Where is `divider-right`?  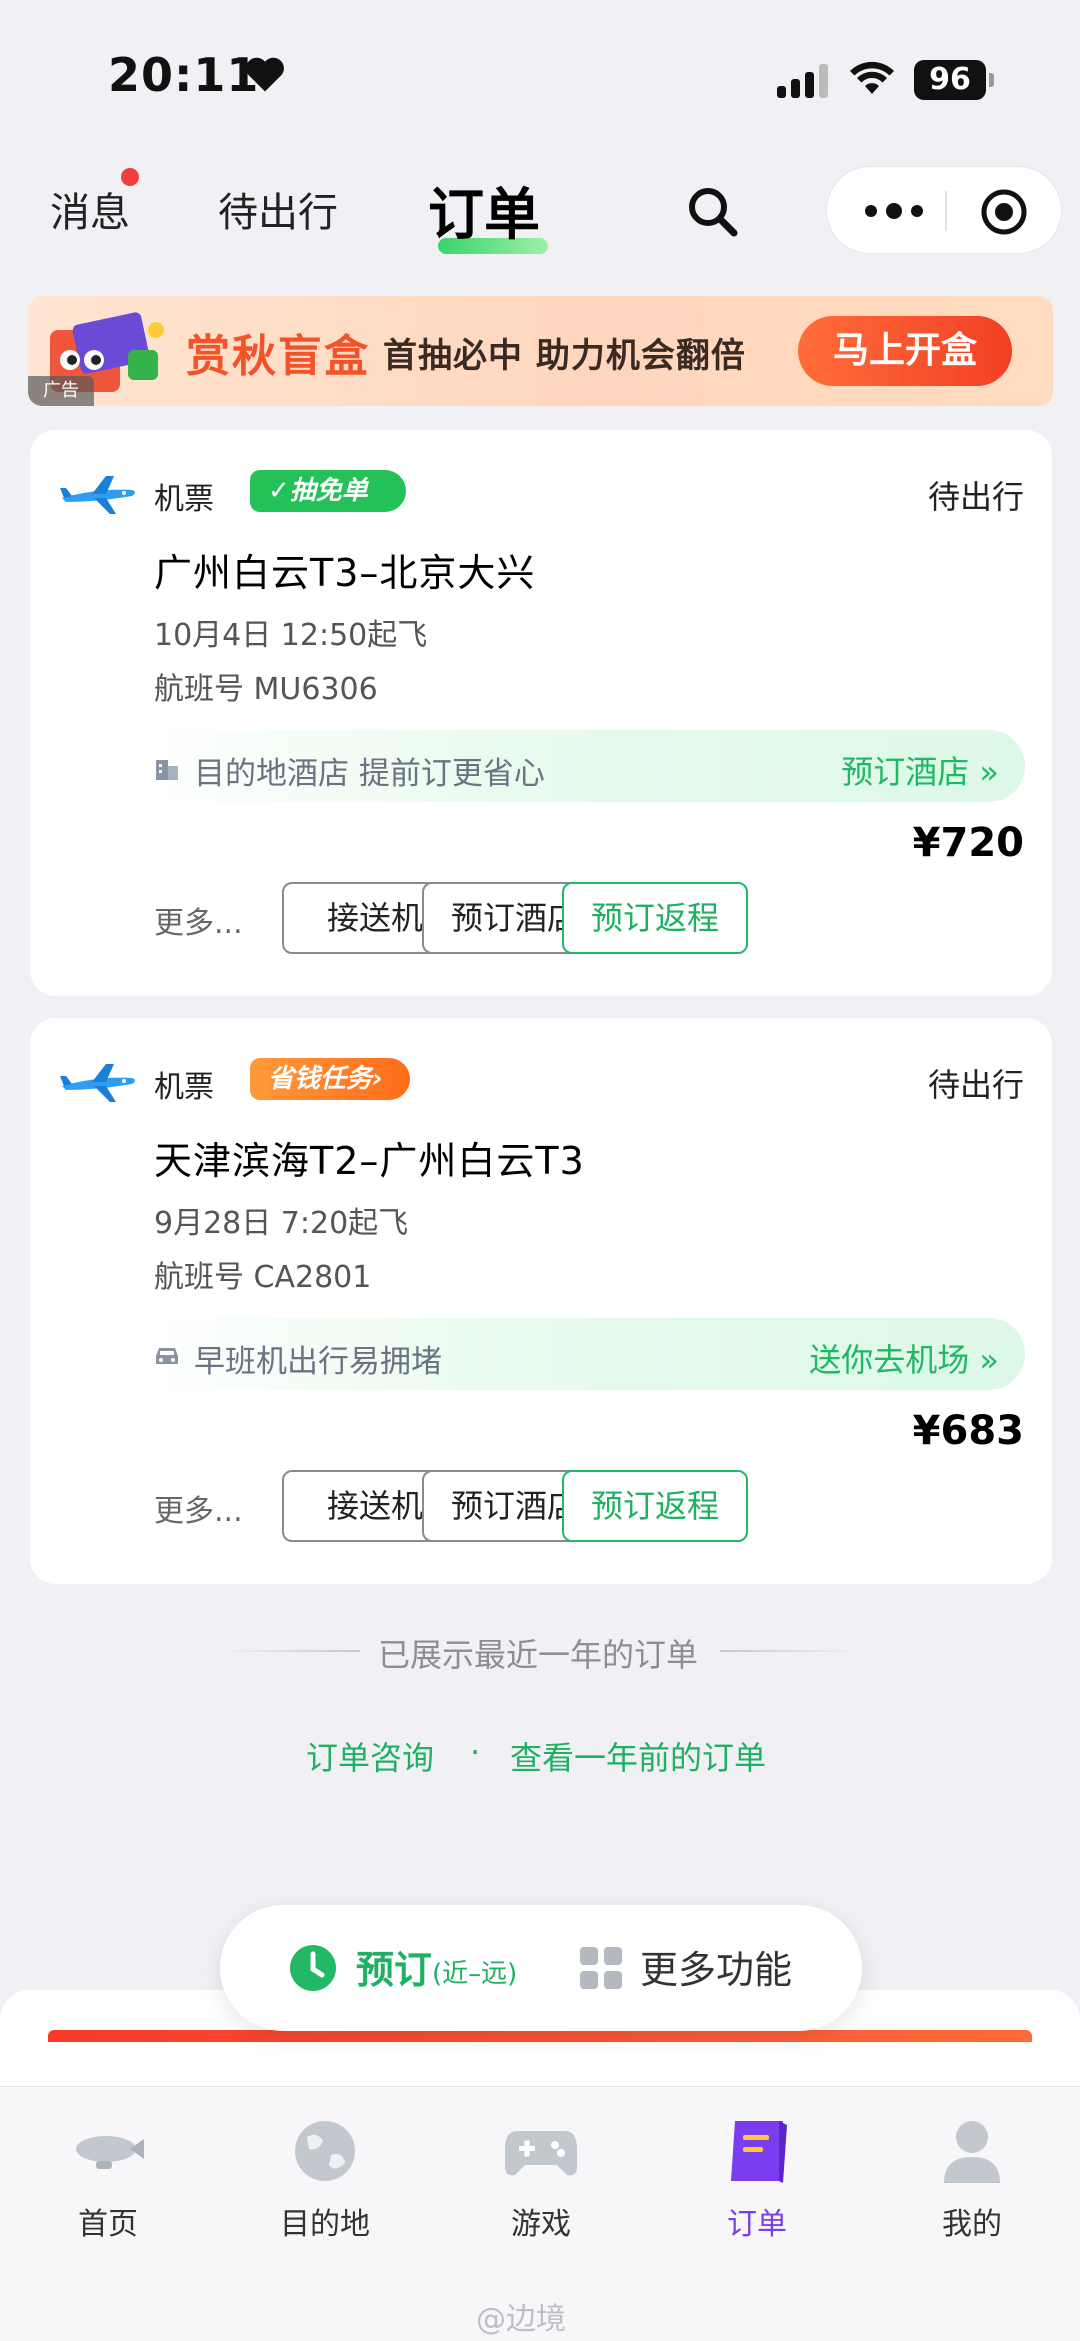
divider-right is located at coordinates (790, 1651).